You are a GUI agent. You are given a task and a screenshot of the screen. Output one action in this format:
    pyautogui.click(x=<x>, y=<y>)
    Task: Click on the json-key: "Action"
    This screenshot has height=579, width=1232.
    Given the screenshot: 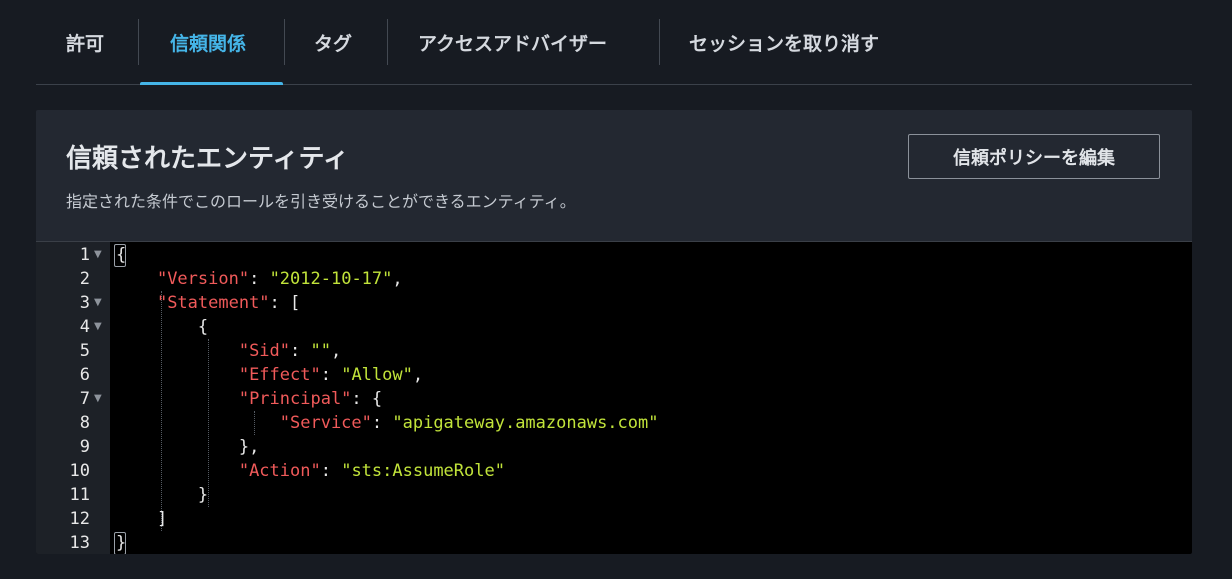 What is the action you would take?
    pyautogui.click(x=279, y=471)
    